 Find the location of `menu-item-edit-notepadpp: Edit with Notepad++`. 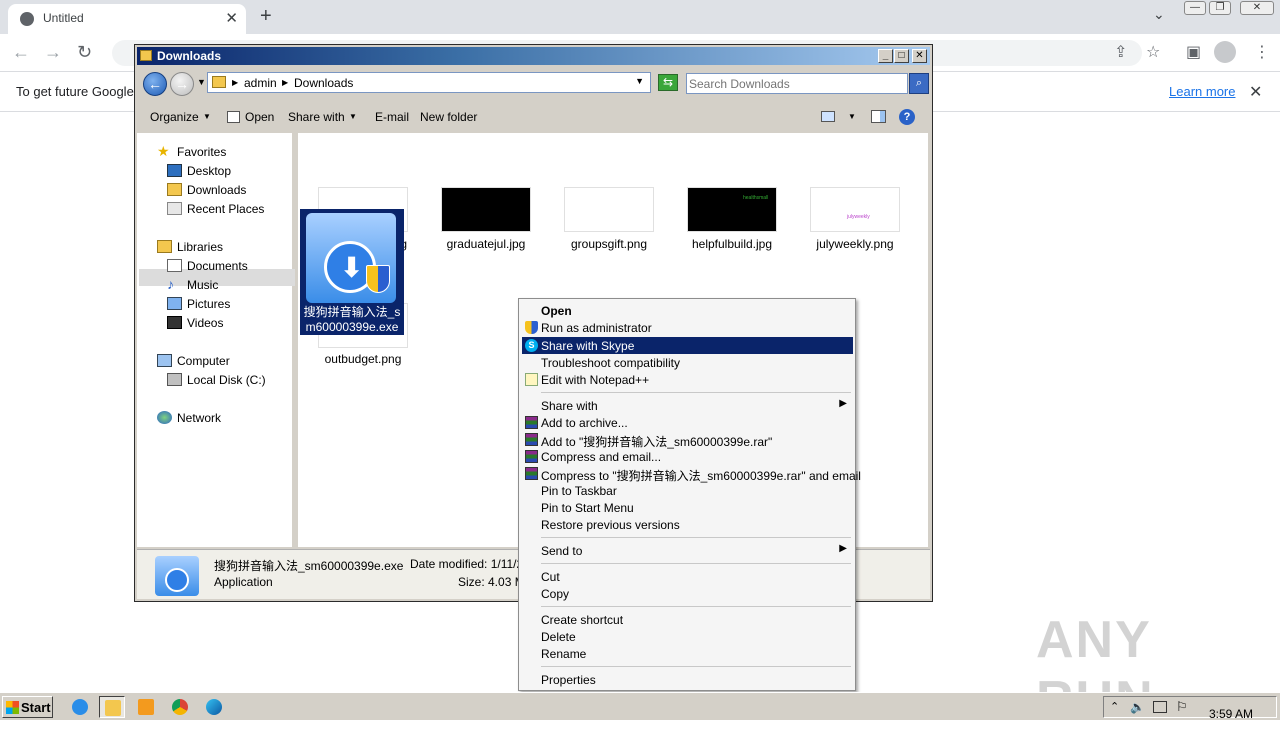

menu-item-edit-notepadpp: Edit with Notepad++ is located at coordinates (687, 379).